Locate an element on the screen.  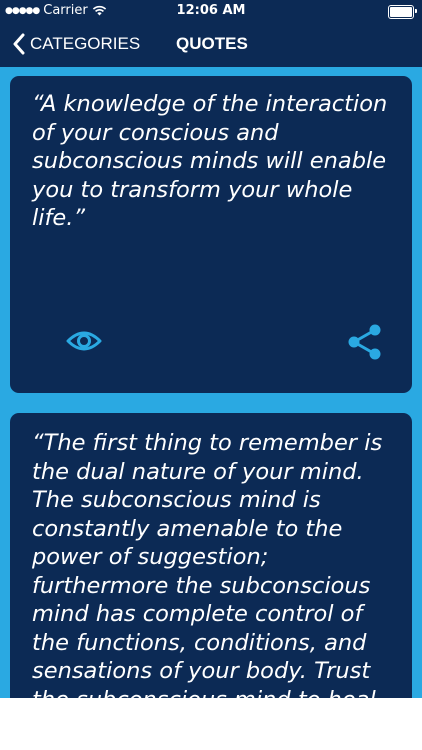
eye-icon is located at coordinates (84, 341).